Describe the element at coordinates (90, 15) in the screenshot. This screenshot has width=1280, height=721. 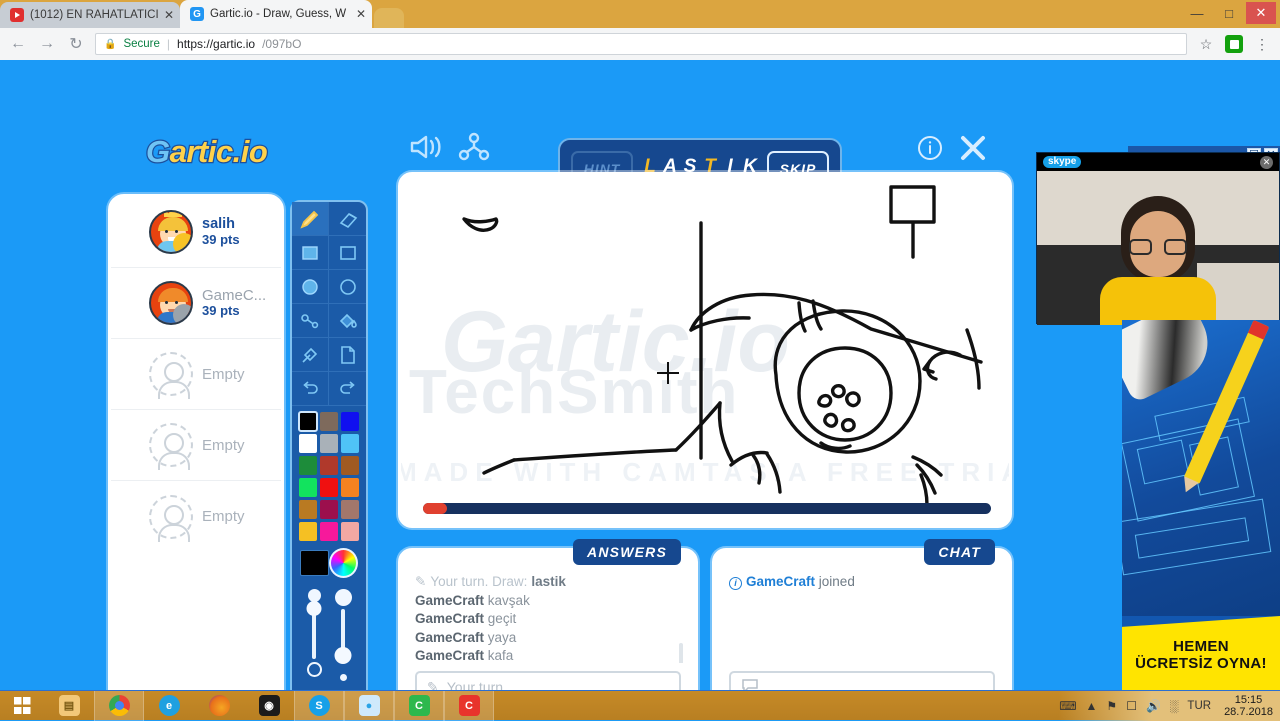
I see `browser-tab-youtube: (1012) EN RAHATLATICI ✕` at that location.